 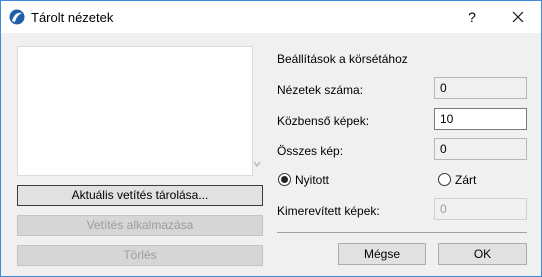 I want to click on close-icon, so click(x=518, y=17).